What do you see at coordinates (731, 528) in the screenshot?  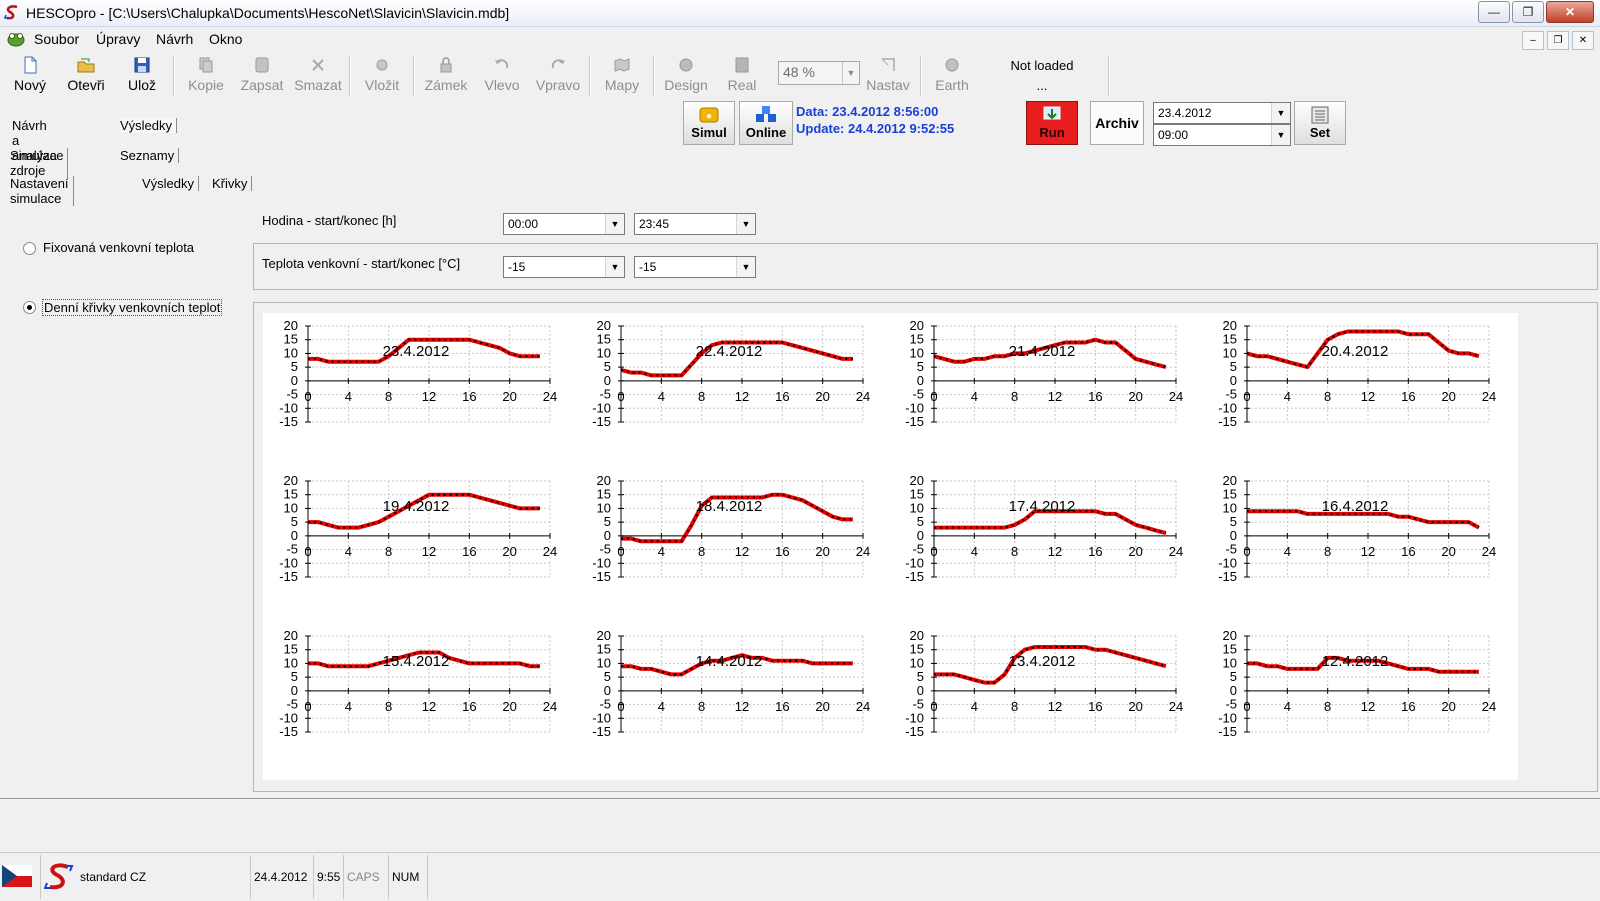 I see `daily-chart-panel: 20151050-5-10-150 4 8 12 16 20 2418.4.2012` at bounding box center [731, 528].